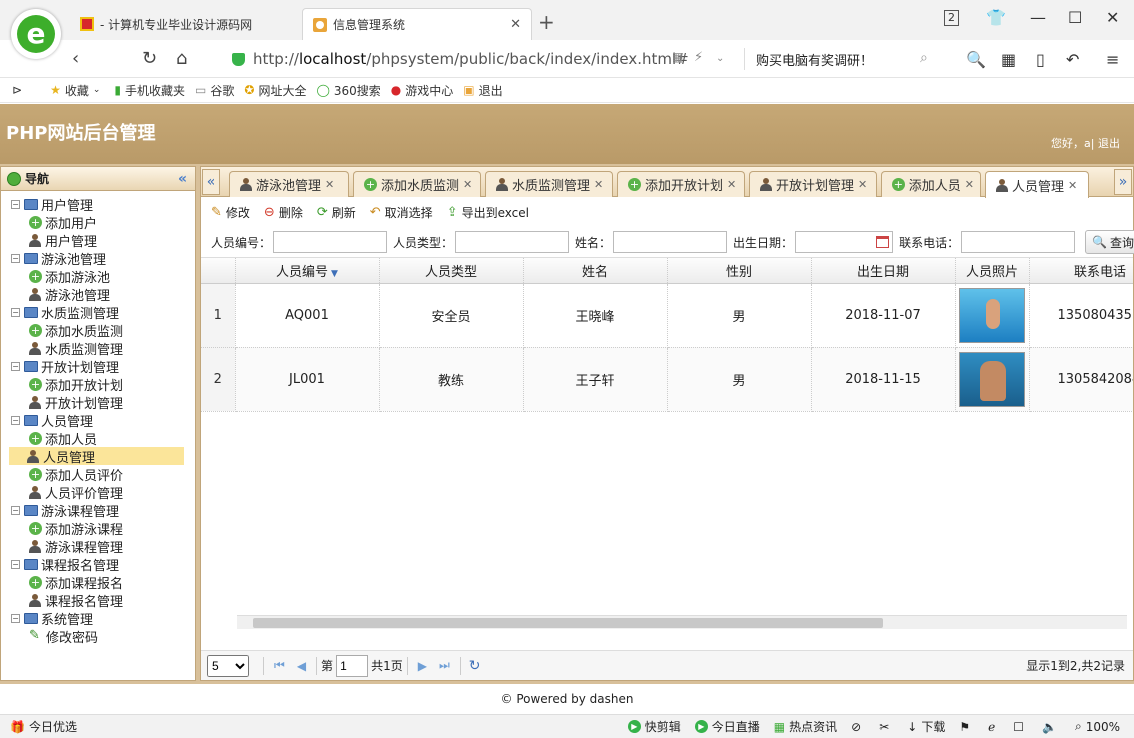 This screenshot has height=738, width=1134. I want to click on horizontal-scrollbar, so click(682, 622).